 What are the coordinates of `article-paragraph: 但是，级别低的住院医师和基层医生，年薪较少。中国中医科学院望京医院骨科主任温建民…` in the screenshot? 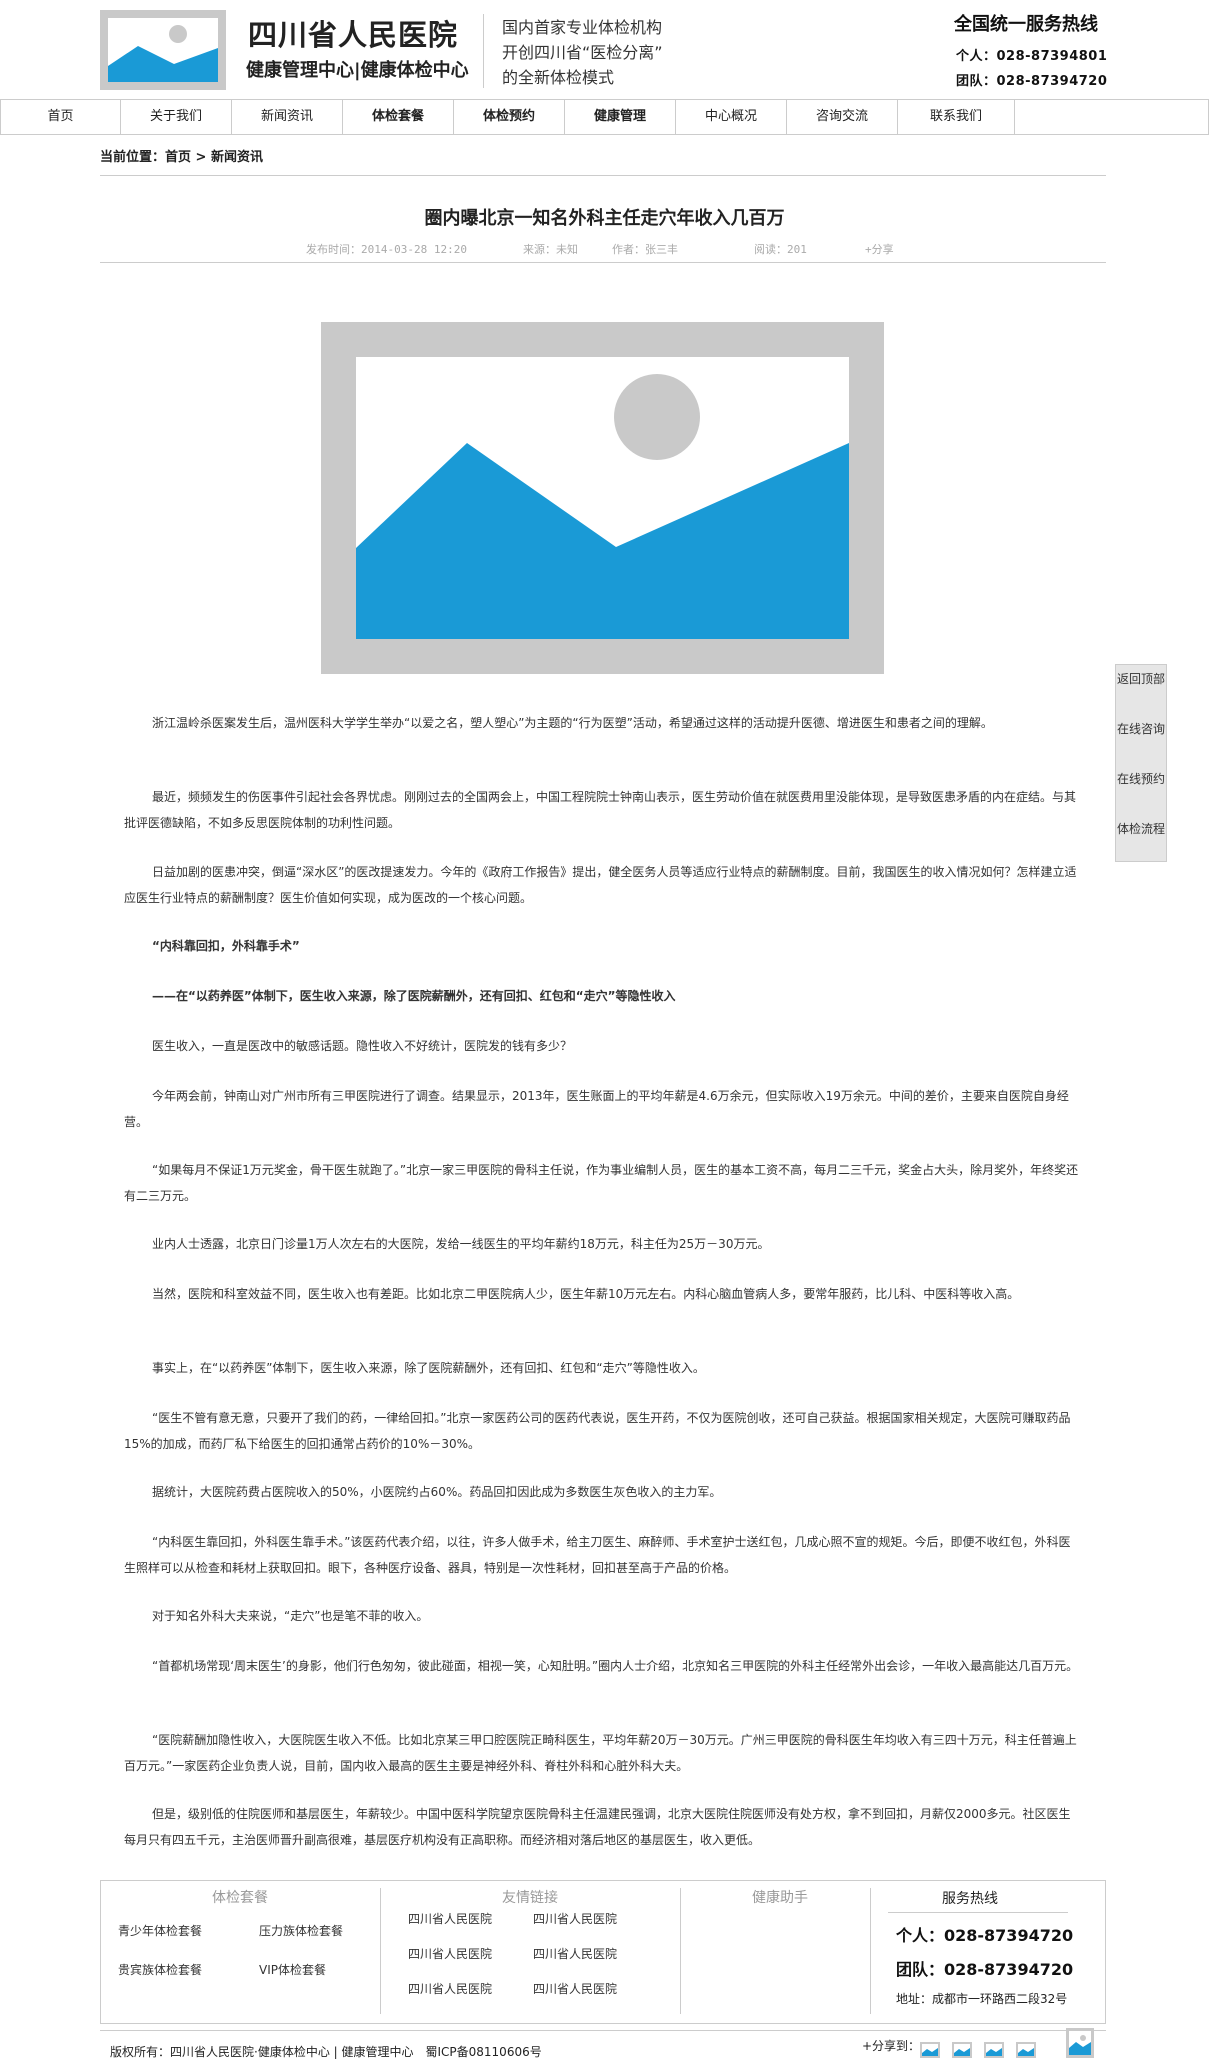 It's located at (597, 1827).